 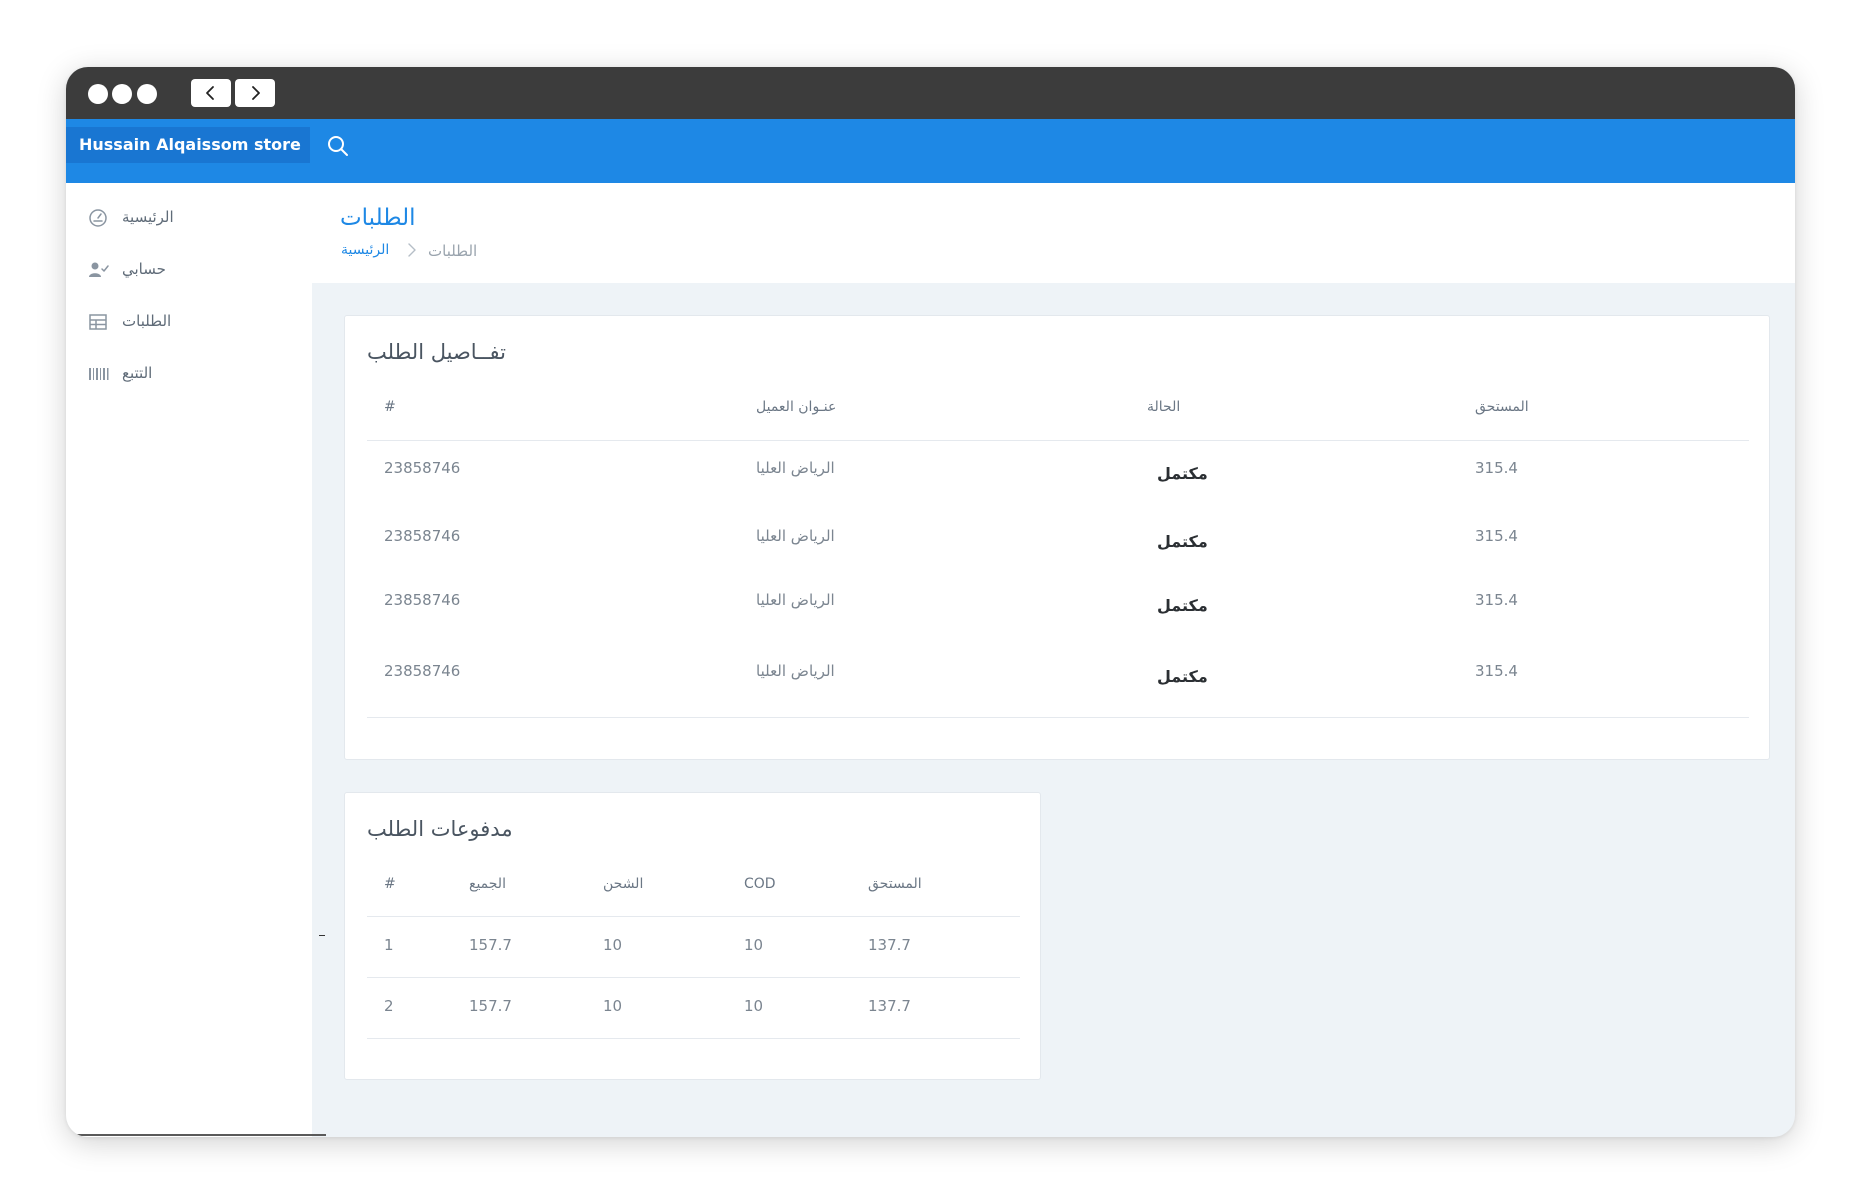 What do you see at coordinates (1053, 233) in the screenshot?
I see `page-header: الطلبات الرئيسية الطلبات` at bounding box center [1053, 233].